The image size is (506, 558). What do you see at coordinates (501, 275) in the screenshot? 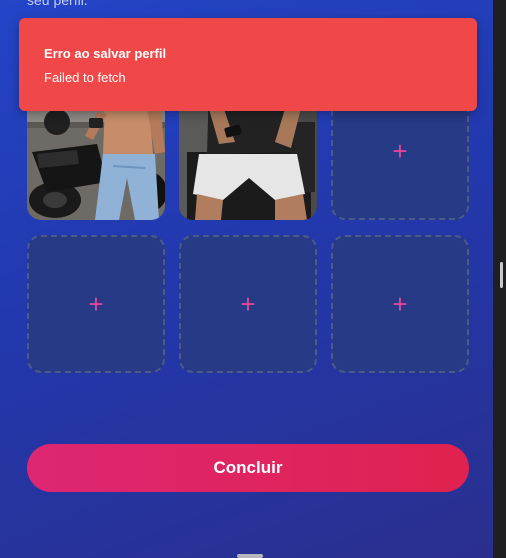
I see `scrollbar-thumb` at bounding box center [501, 275].